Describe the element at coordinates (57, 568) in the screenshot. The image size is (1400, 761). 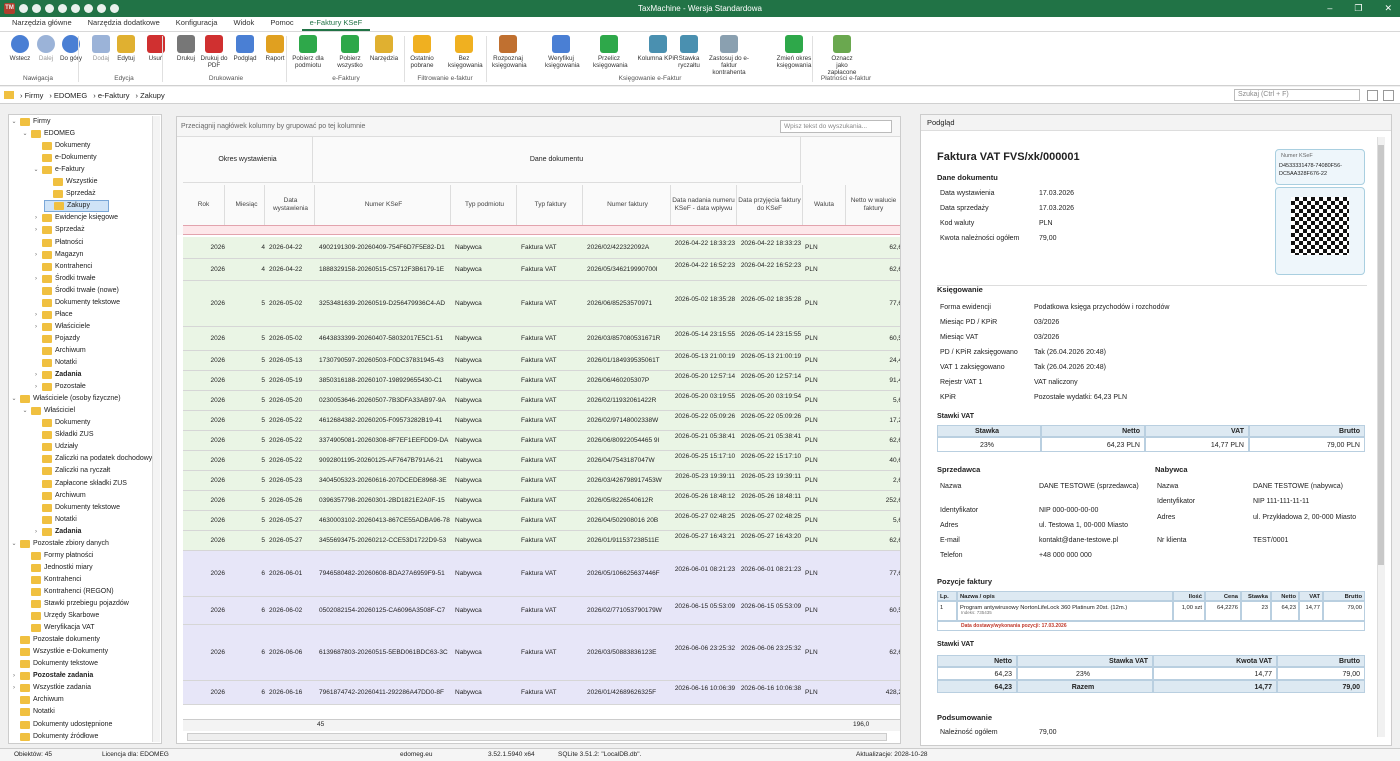
I see `tree-item: Jednostki miary` at that location.